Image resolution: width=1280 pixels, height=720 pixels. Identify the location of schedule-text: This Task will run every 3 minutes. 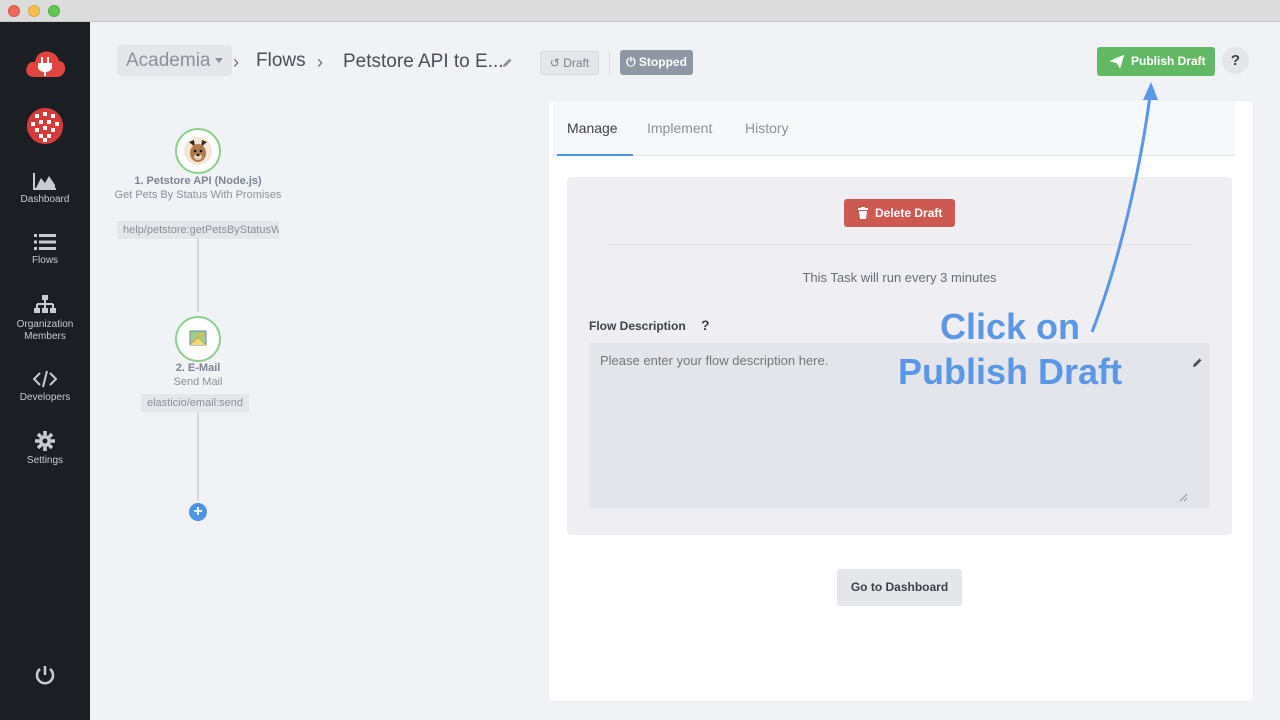
(899, 277).